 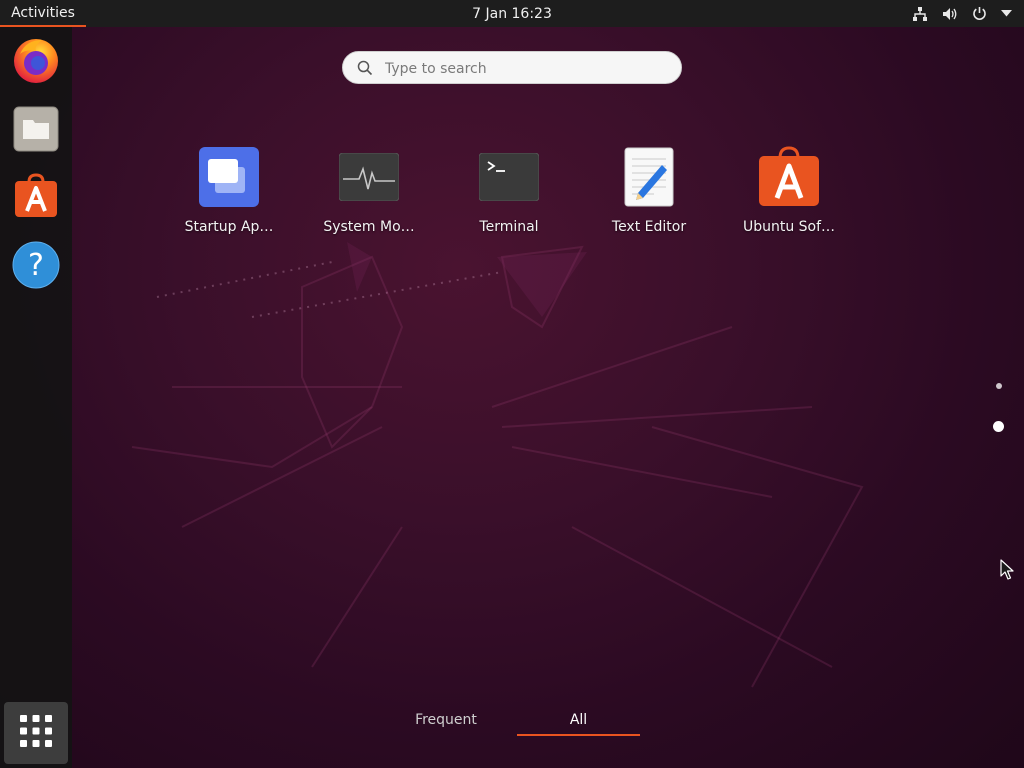 What do you see at coordinates (920, 13) in the screenshot?
I see `network-icon` at bounding box center [920, 13].